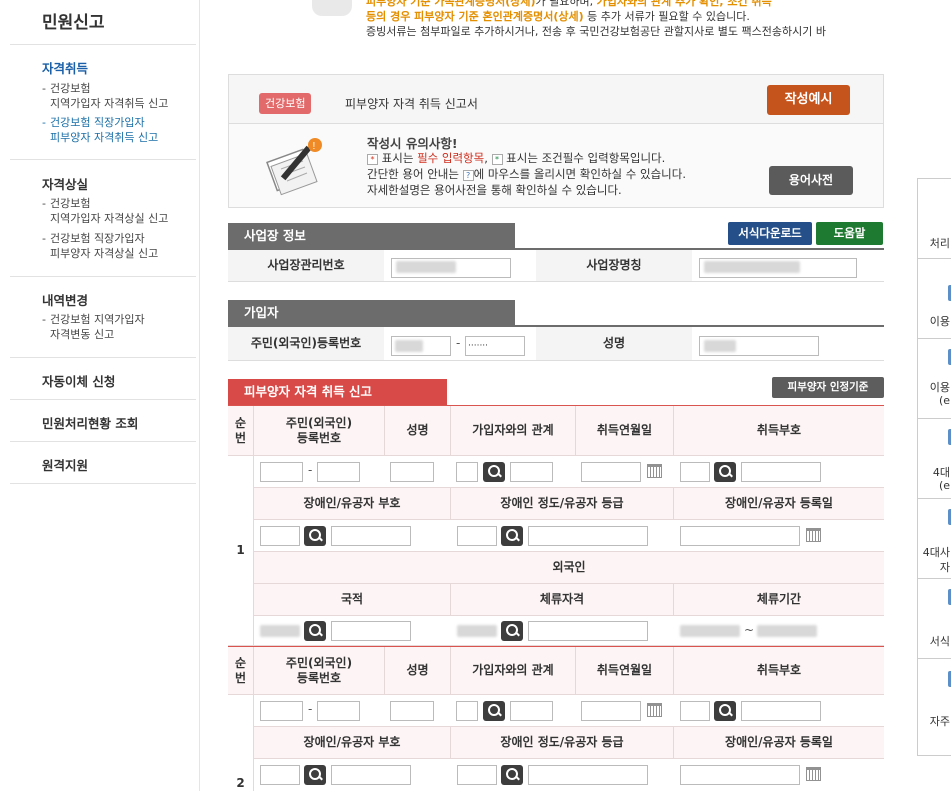  Describe the element at coordinates (684, 4) in the screenshot. I see `notice-emphasis: 가입자와의 관계 추가 확인, 조건 취득` at that location.